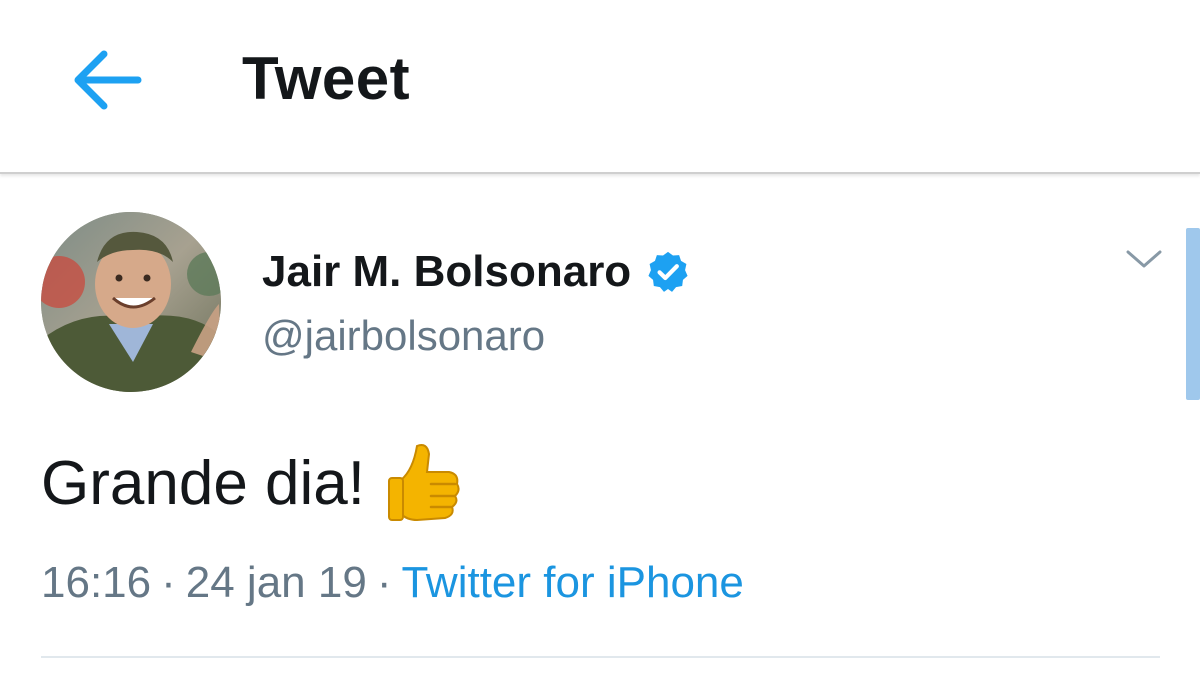 The width and height of the screenshot is (1200, 693). I want to click on tweet-metadata: 16:16 · 24 jan 19 · Twitter for iPhone, so click(392, 583).